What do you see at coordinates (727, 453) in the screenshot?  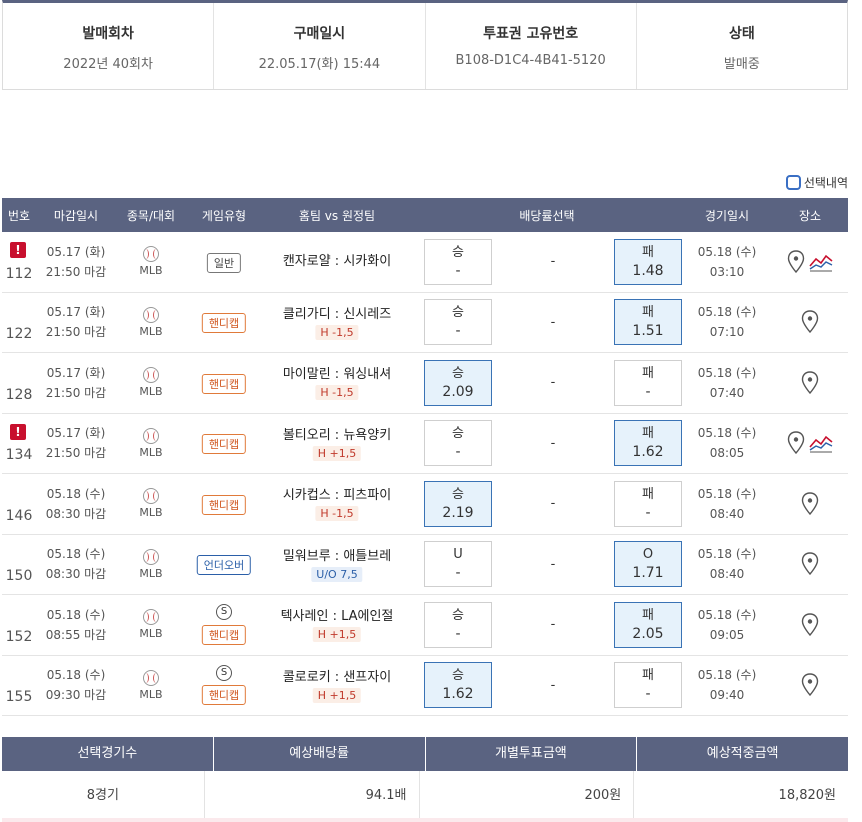 I see `game-time: 08:05` at bounding box center [727, 453].